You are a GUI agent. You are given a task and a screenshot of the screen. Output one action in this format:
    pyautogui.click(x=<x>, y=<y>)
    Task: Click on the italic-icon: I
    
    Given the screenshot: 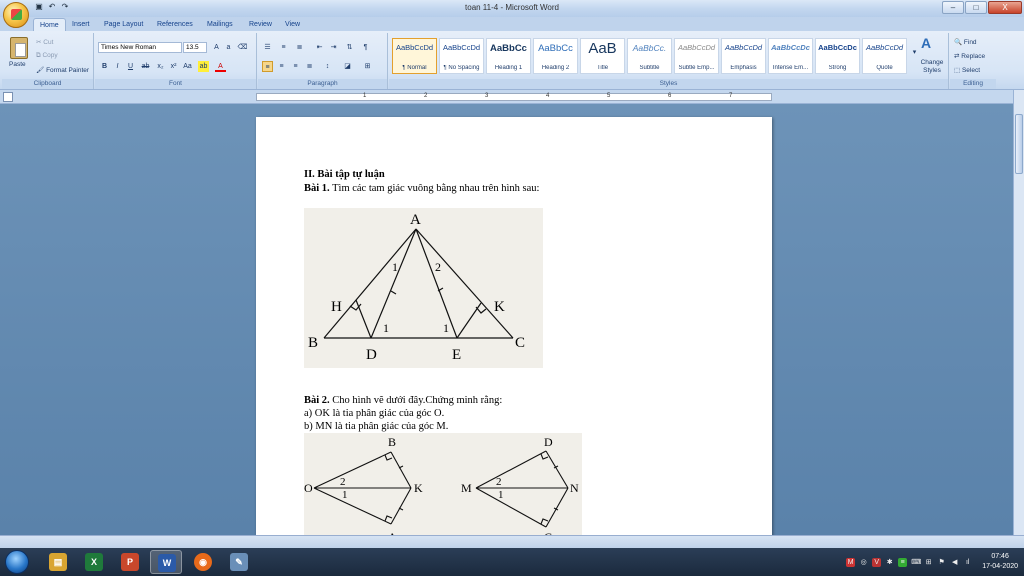 What is the action you would take?
    pyautogui.click(x=117, y=66)
    